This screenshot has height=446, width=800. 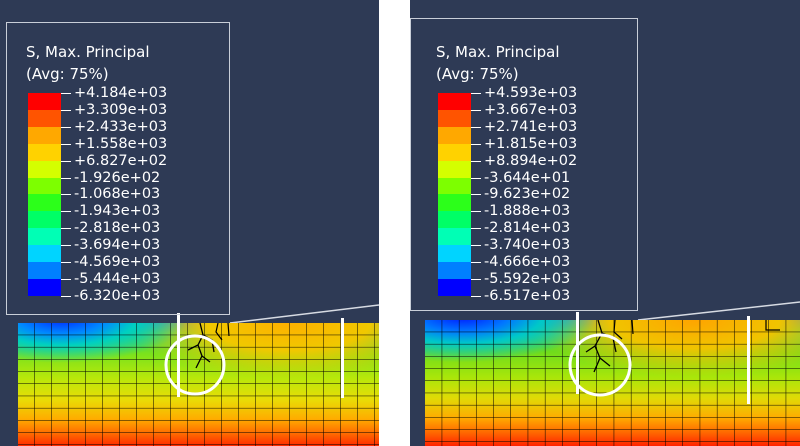 What do you see at coordinates (121, 93) in the screenshot?
I see `left-legend-value: +4.184e+03` at bounding box center [121, 93].